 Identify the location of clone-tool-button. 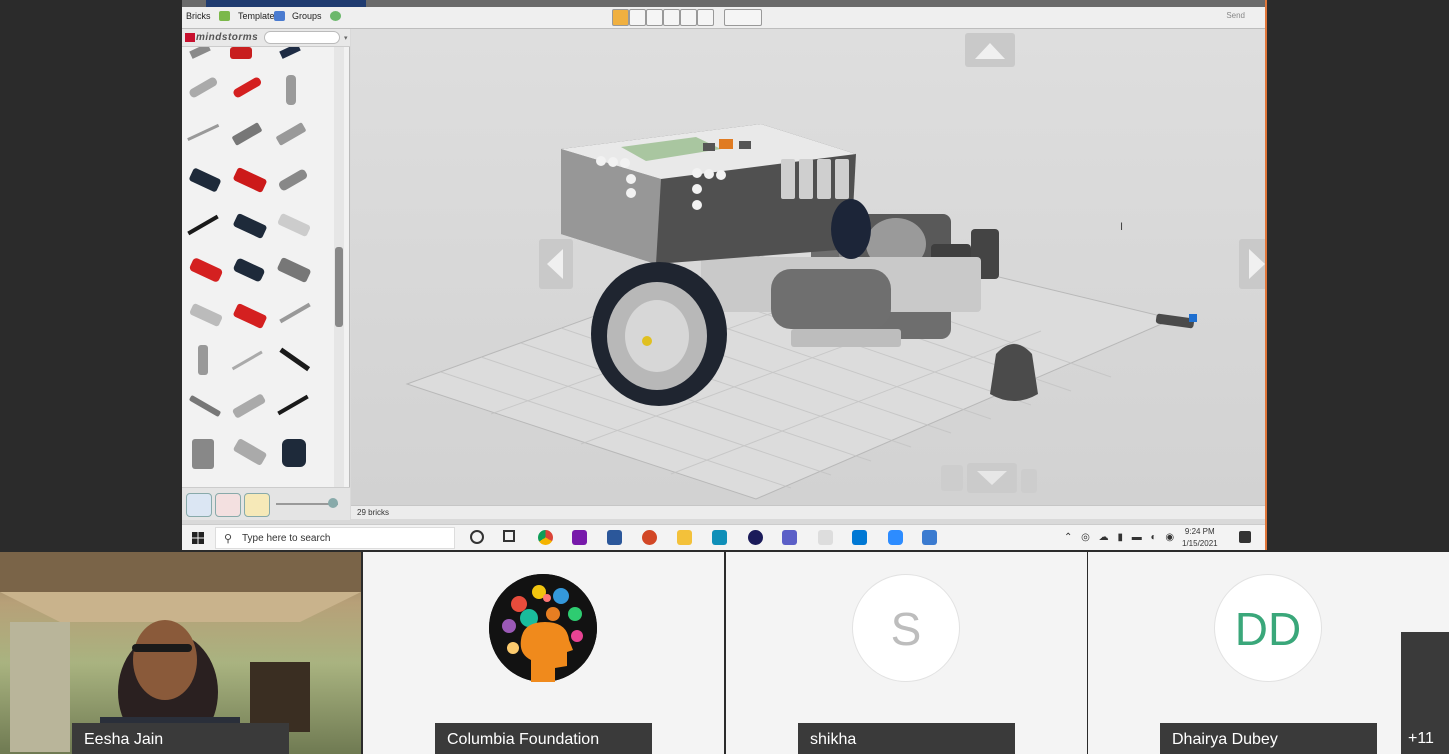
(743, 17).